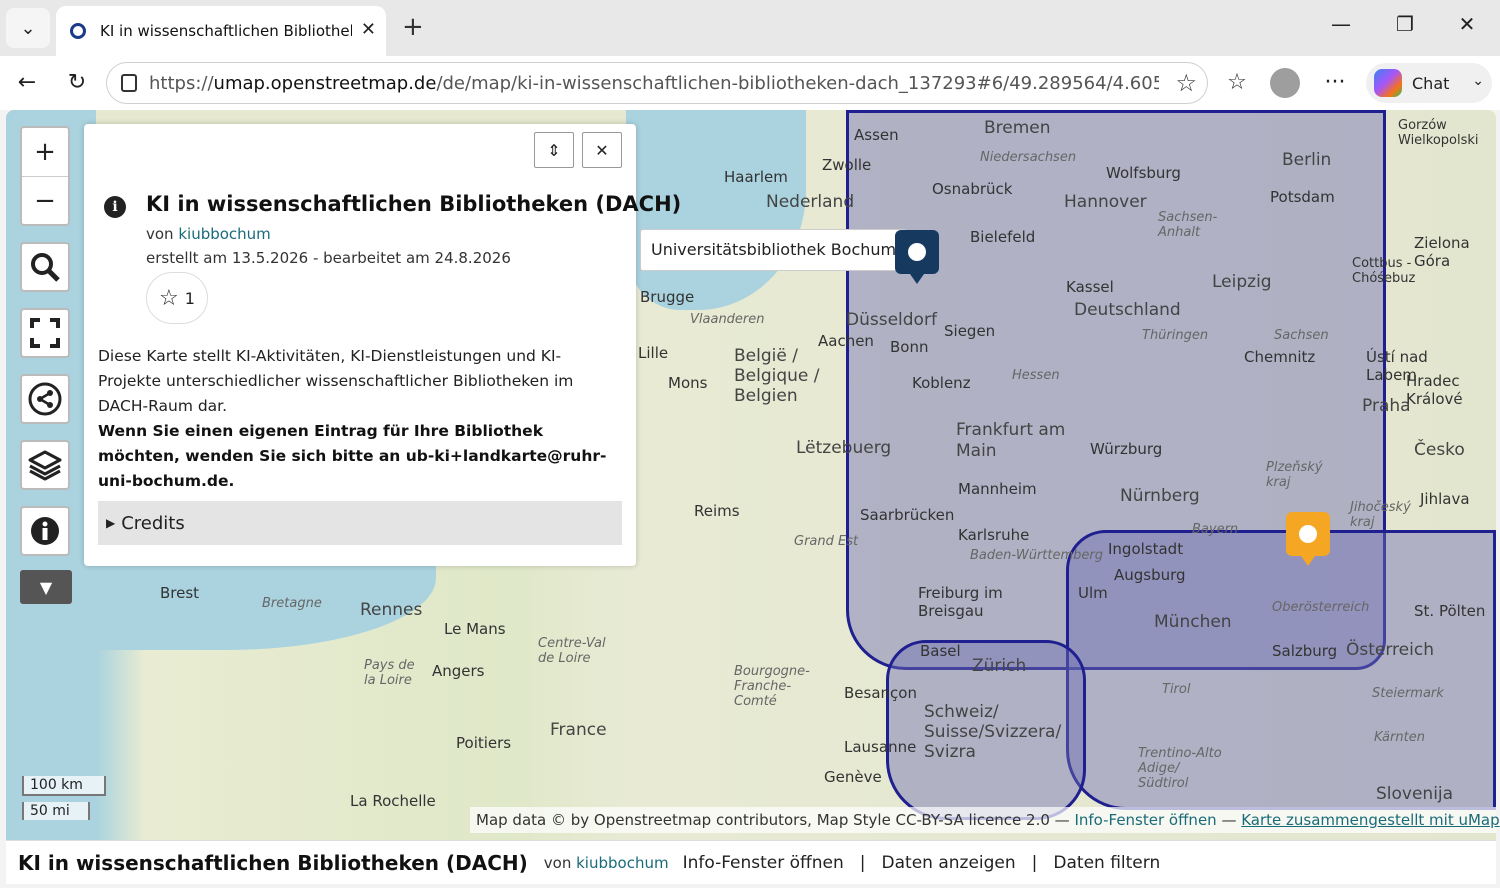 Image resolution: width=1500 pixels, height=888 pixels. I want to click on map-label: Augsburg, so click(1150, 575).